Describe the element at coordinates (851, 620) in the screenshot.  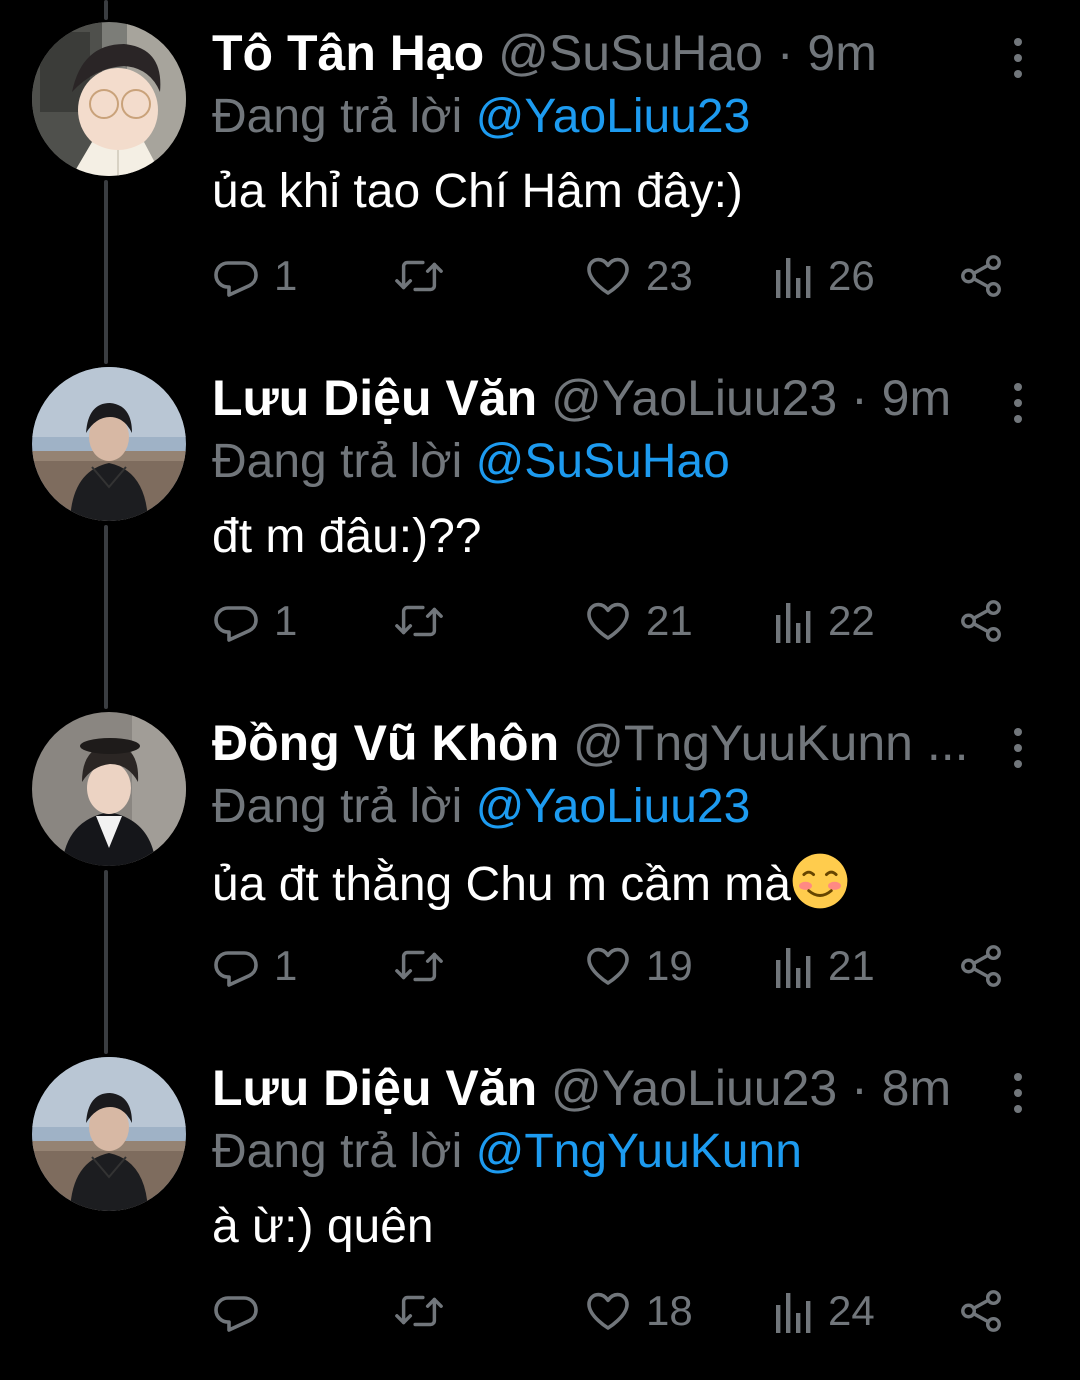
I see `views-count: 22` at that location.